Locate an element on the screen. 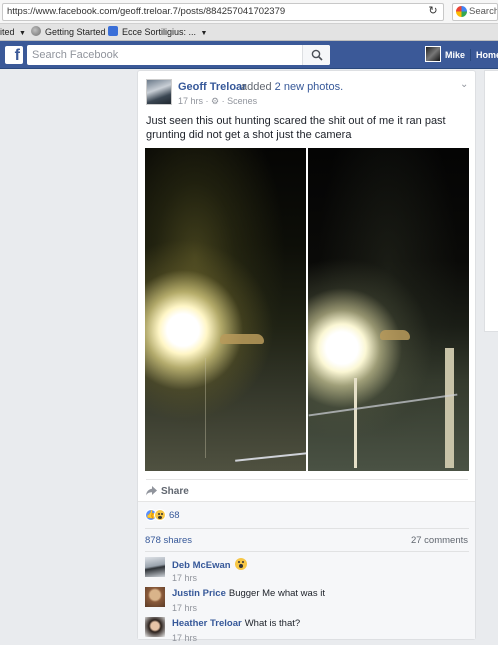  fence-line is located at coordinates (205, 408).